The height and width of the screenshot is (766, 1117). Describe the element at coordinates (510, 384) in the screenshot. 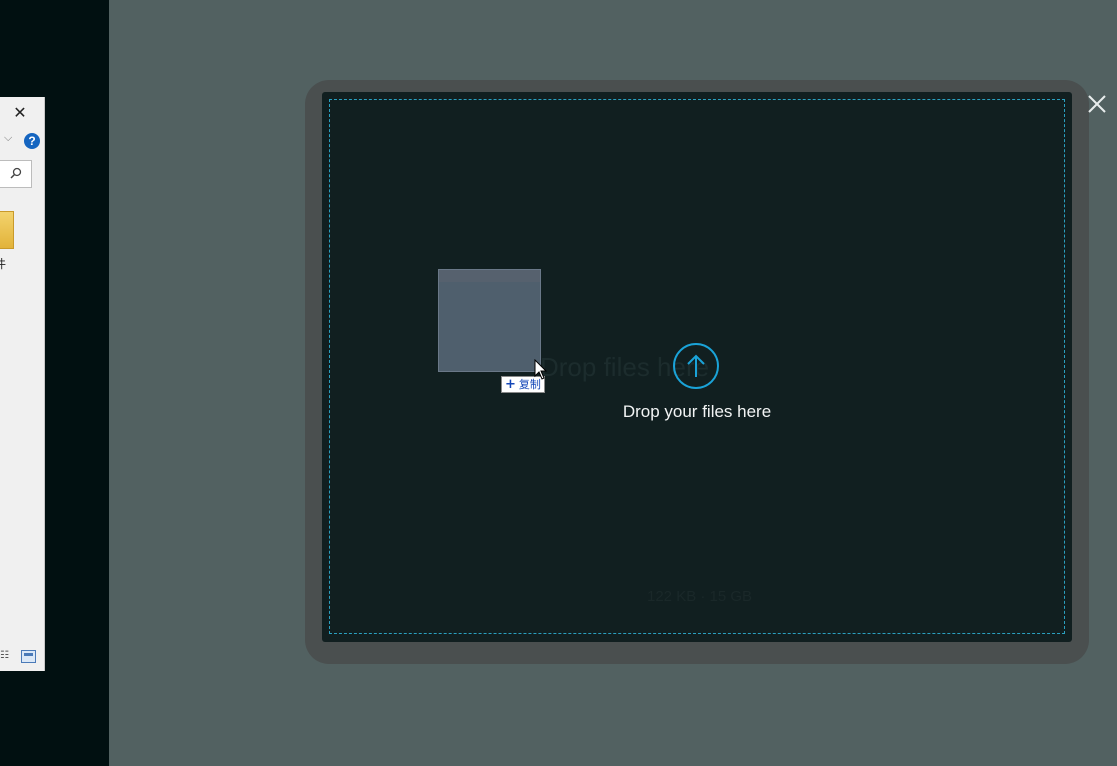

I see `plus-icon: +` at that location.